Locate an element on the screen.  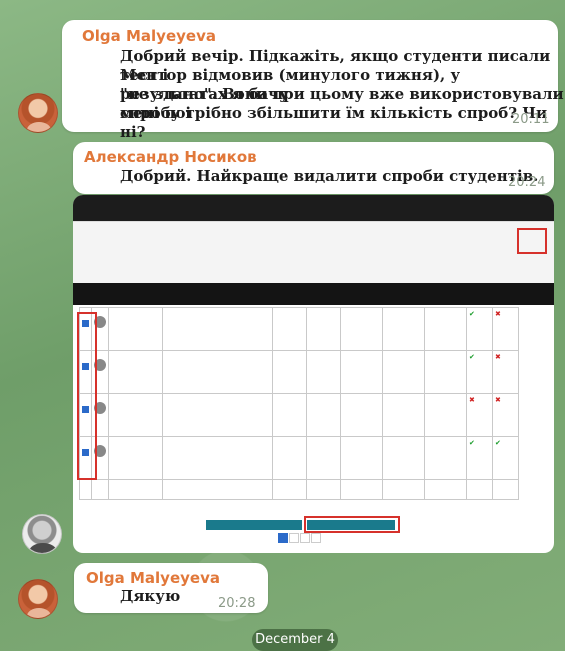
highlight-box-top is located at coordinates (532, 241).